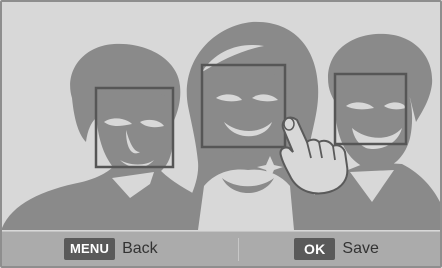 The width and height of the screenshot is (442, 268). Describe the element at coordinates (238, 249) in the screenshot. I see `bar-divider` at that location.